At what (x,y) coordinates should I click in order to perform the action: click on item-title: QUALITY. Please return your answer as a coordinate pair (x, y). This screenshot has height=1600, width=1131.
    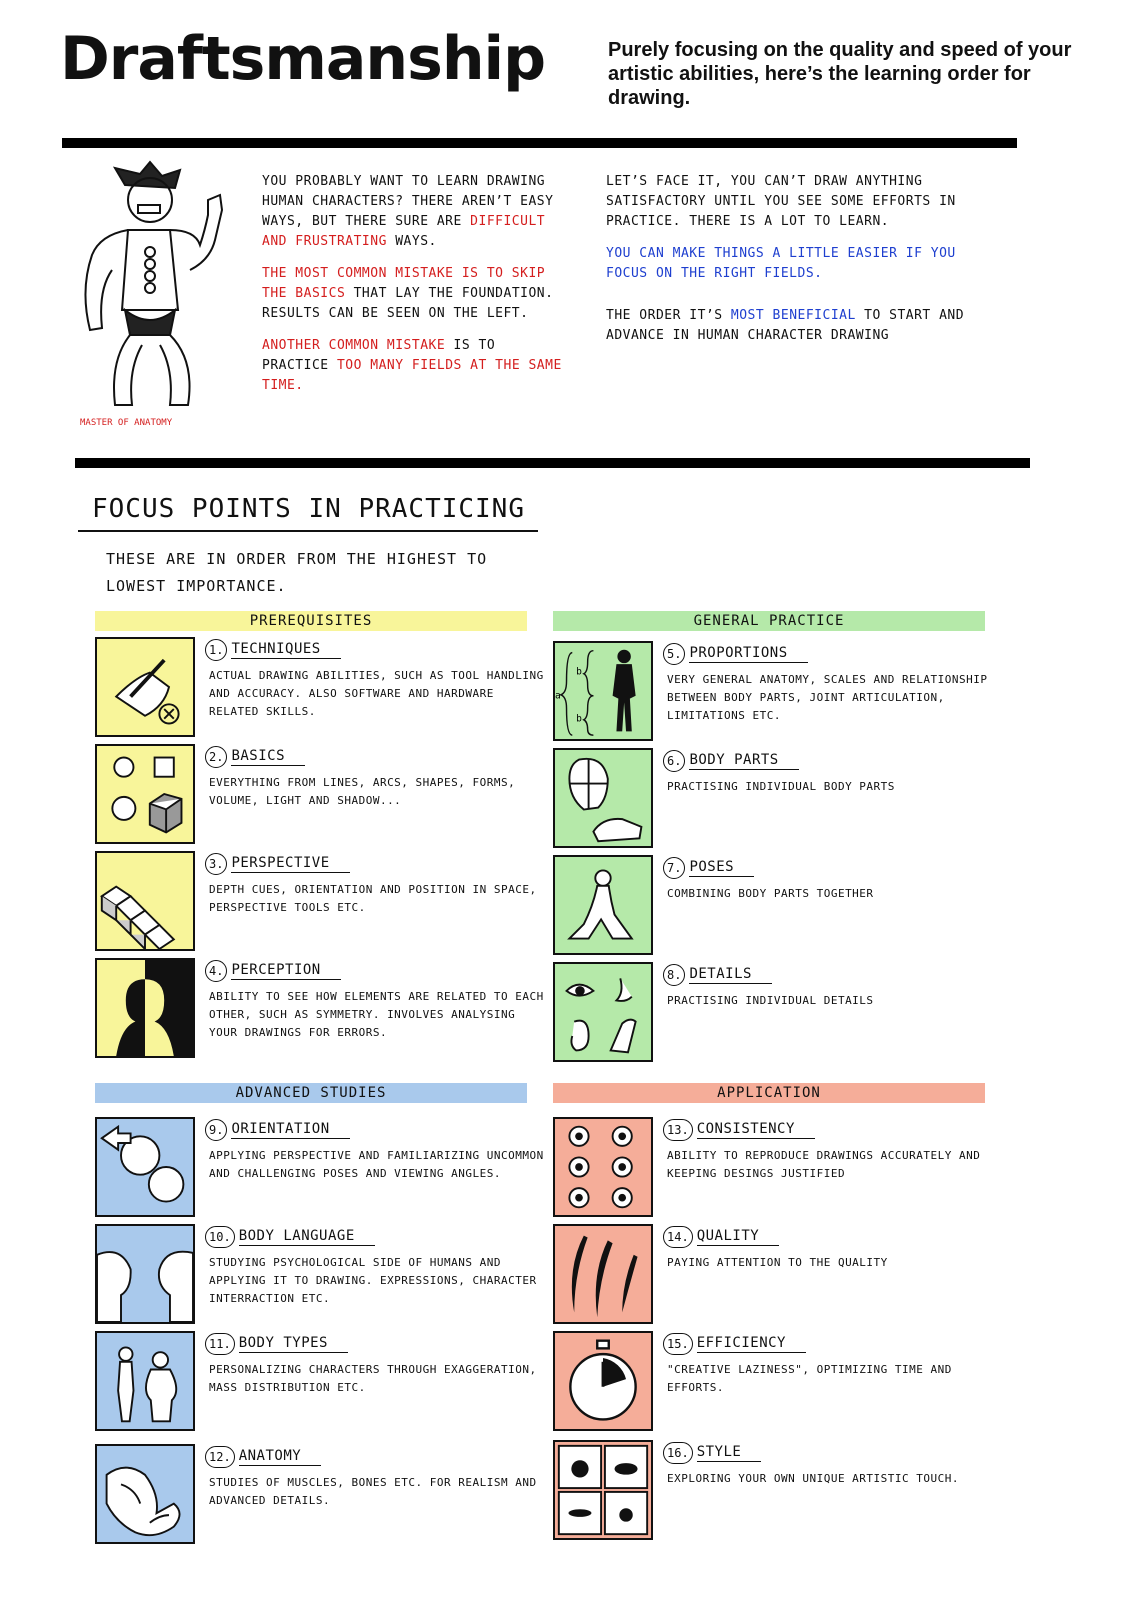
    Looking at the image, I should click on (738, 1237).